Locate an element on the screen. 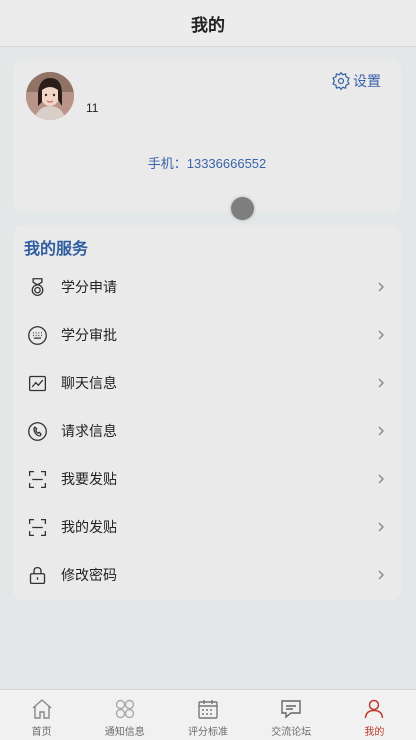 Image resolution: width=416 pixels, height=740 pixels. service-item-chat-info: 聊天信息 is located at coordinates (207, 383).